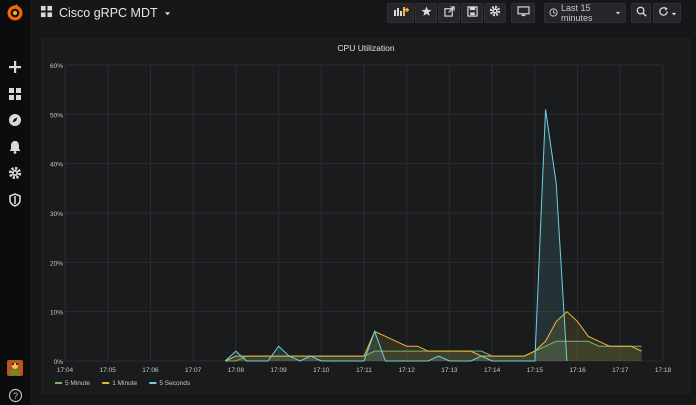 This screenshot has width=696, height=405. What do you see at coordinates (106, 383) in the screenshot?
I see `legend-swatch-1-minute` at bounding box center [106, 383].